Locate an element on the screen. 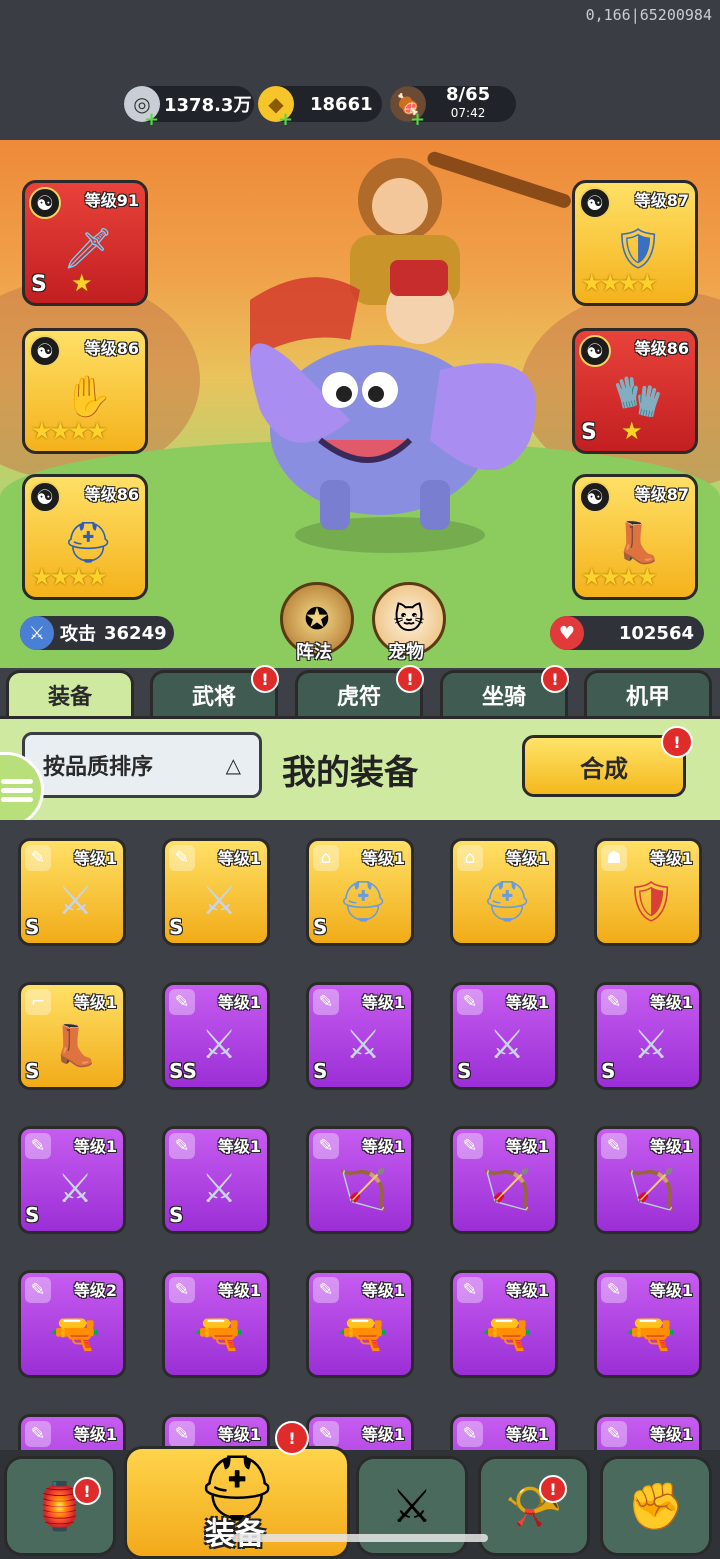 This screenshot has height=1559, width=720. gold-resource: ◆ + 18661 is located at coordinates (320, 108).